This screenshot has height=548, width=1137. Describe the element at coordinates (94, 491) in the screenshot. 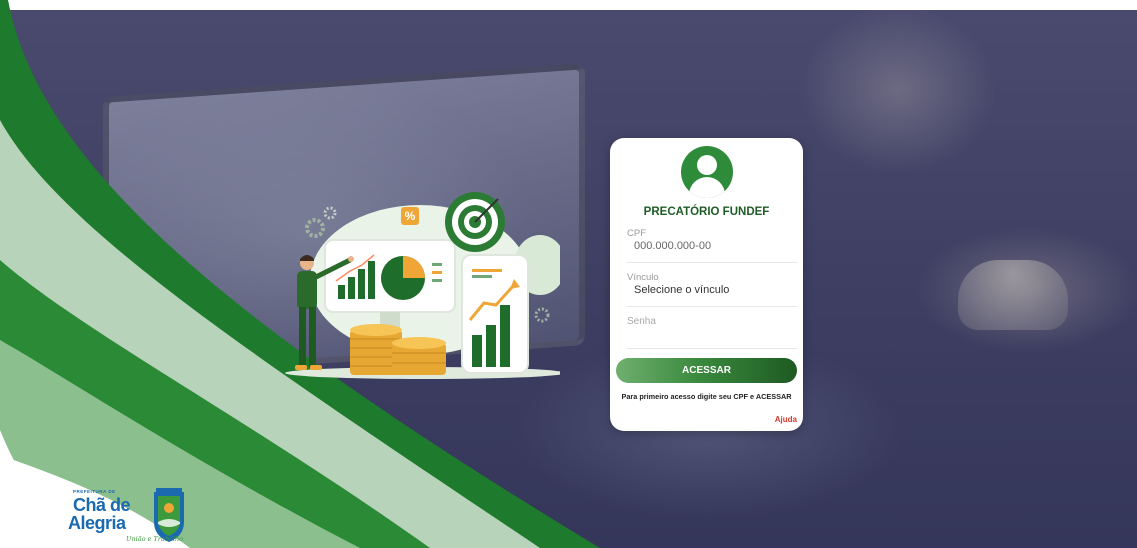

I see `logo-subtitle: PREFEITURA DE` at that location.